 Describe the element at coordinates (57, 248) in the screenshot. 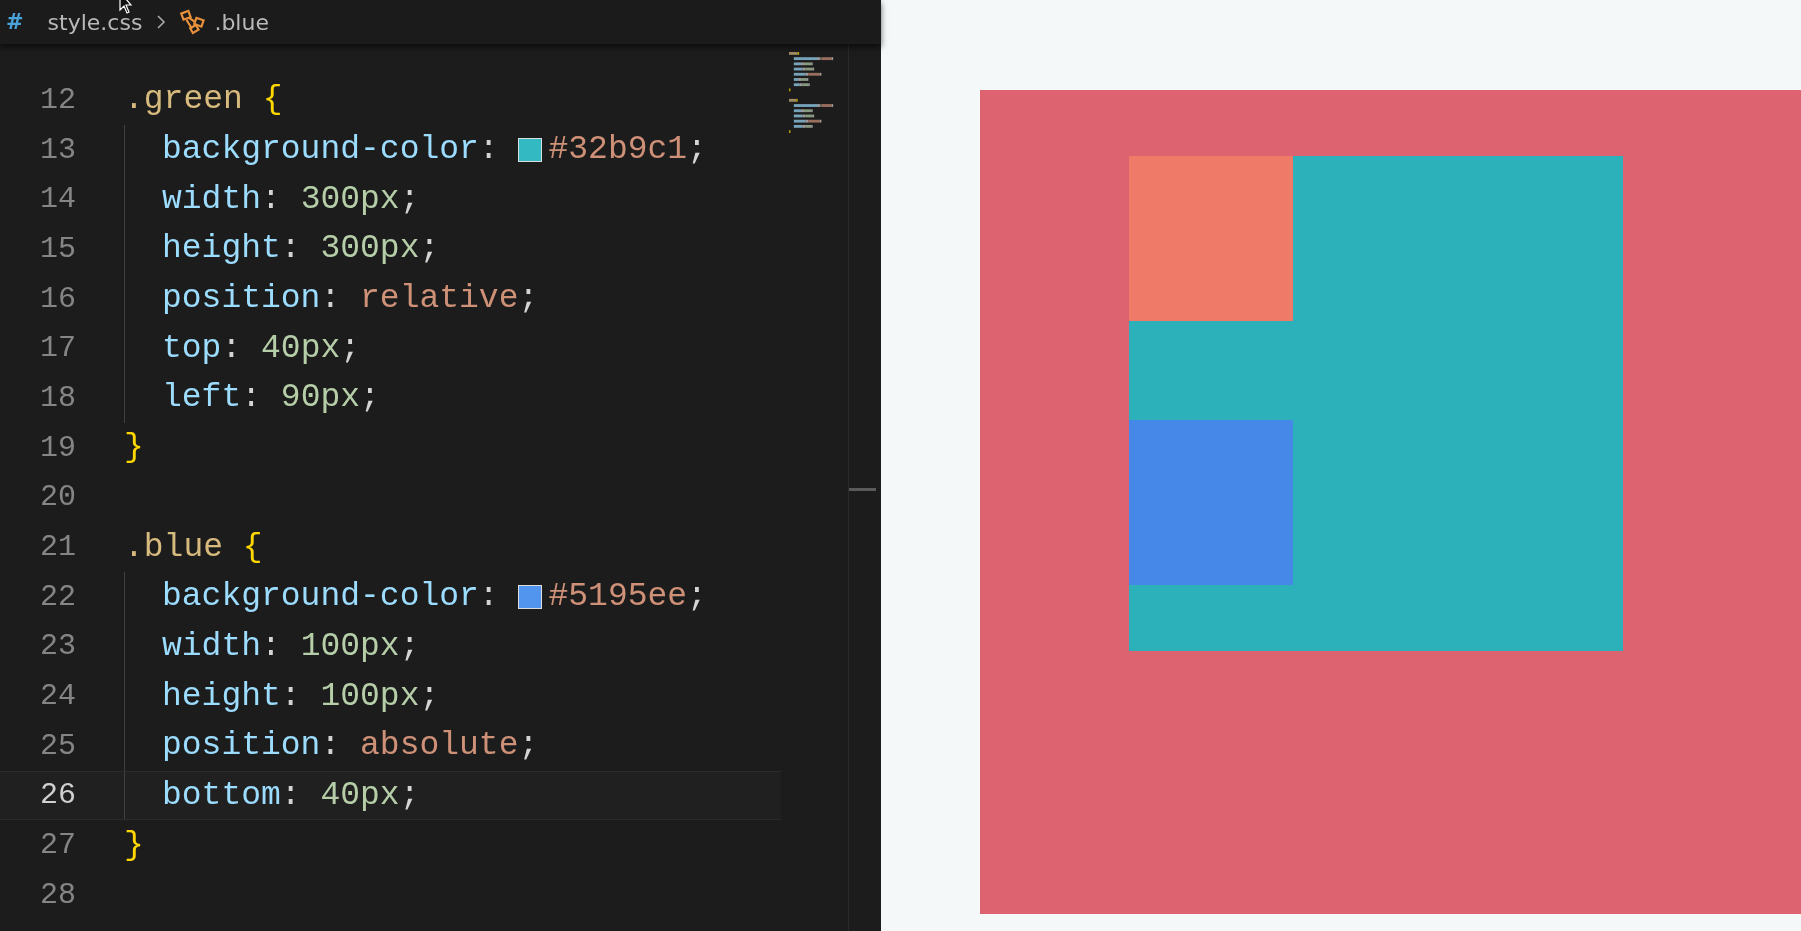

I see `line-number: 15` at that location.